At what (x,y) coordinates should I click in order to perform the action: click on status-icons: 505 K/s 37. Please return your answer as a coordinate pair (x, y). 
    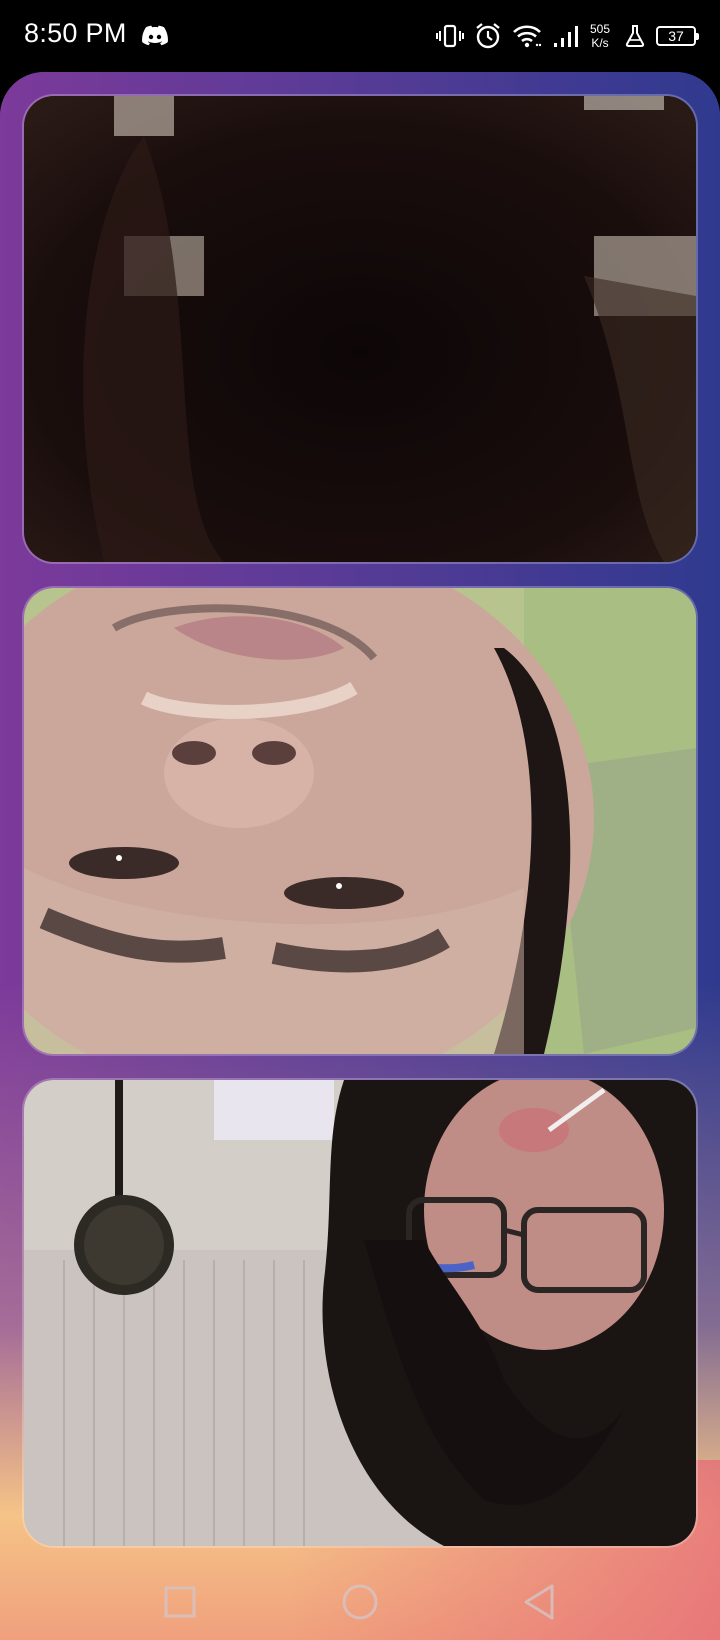
    Looking at the image, I should click on (567, 36).